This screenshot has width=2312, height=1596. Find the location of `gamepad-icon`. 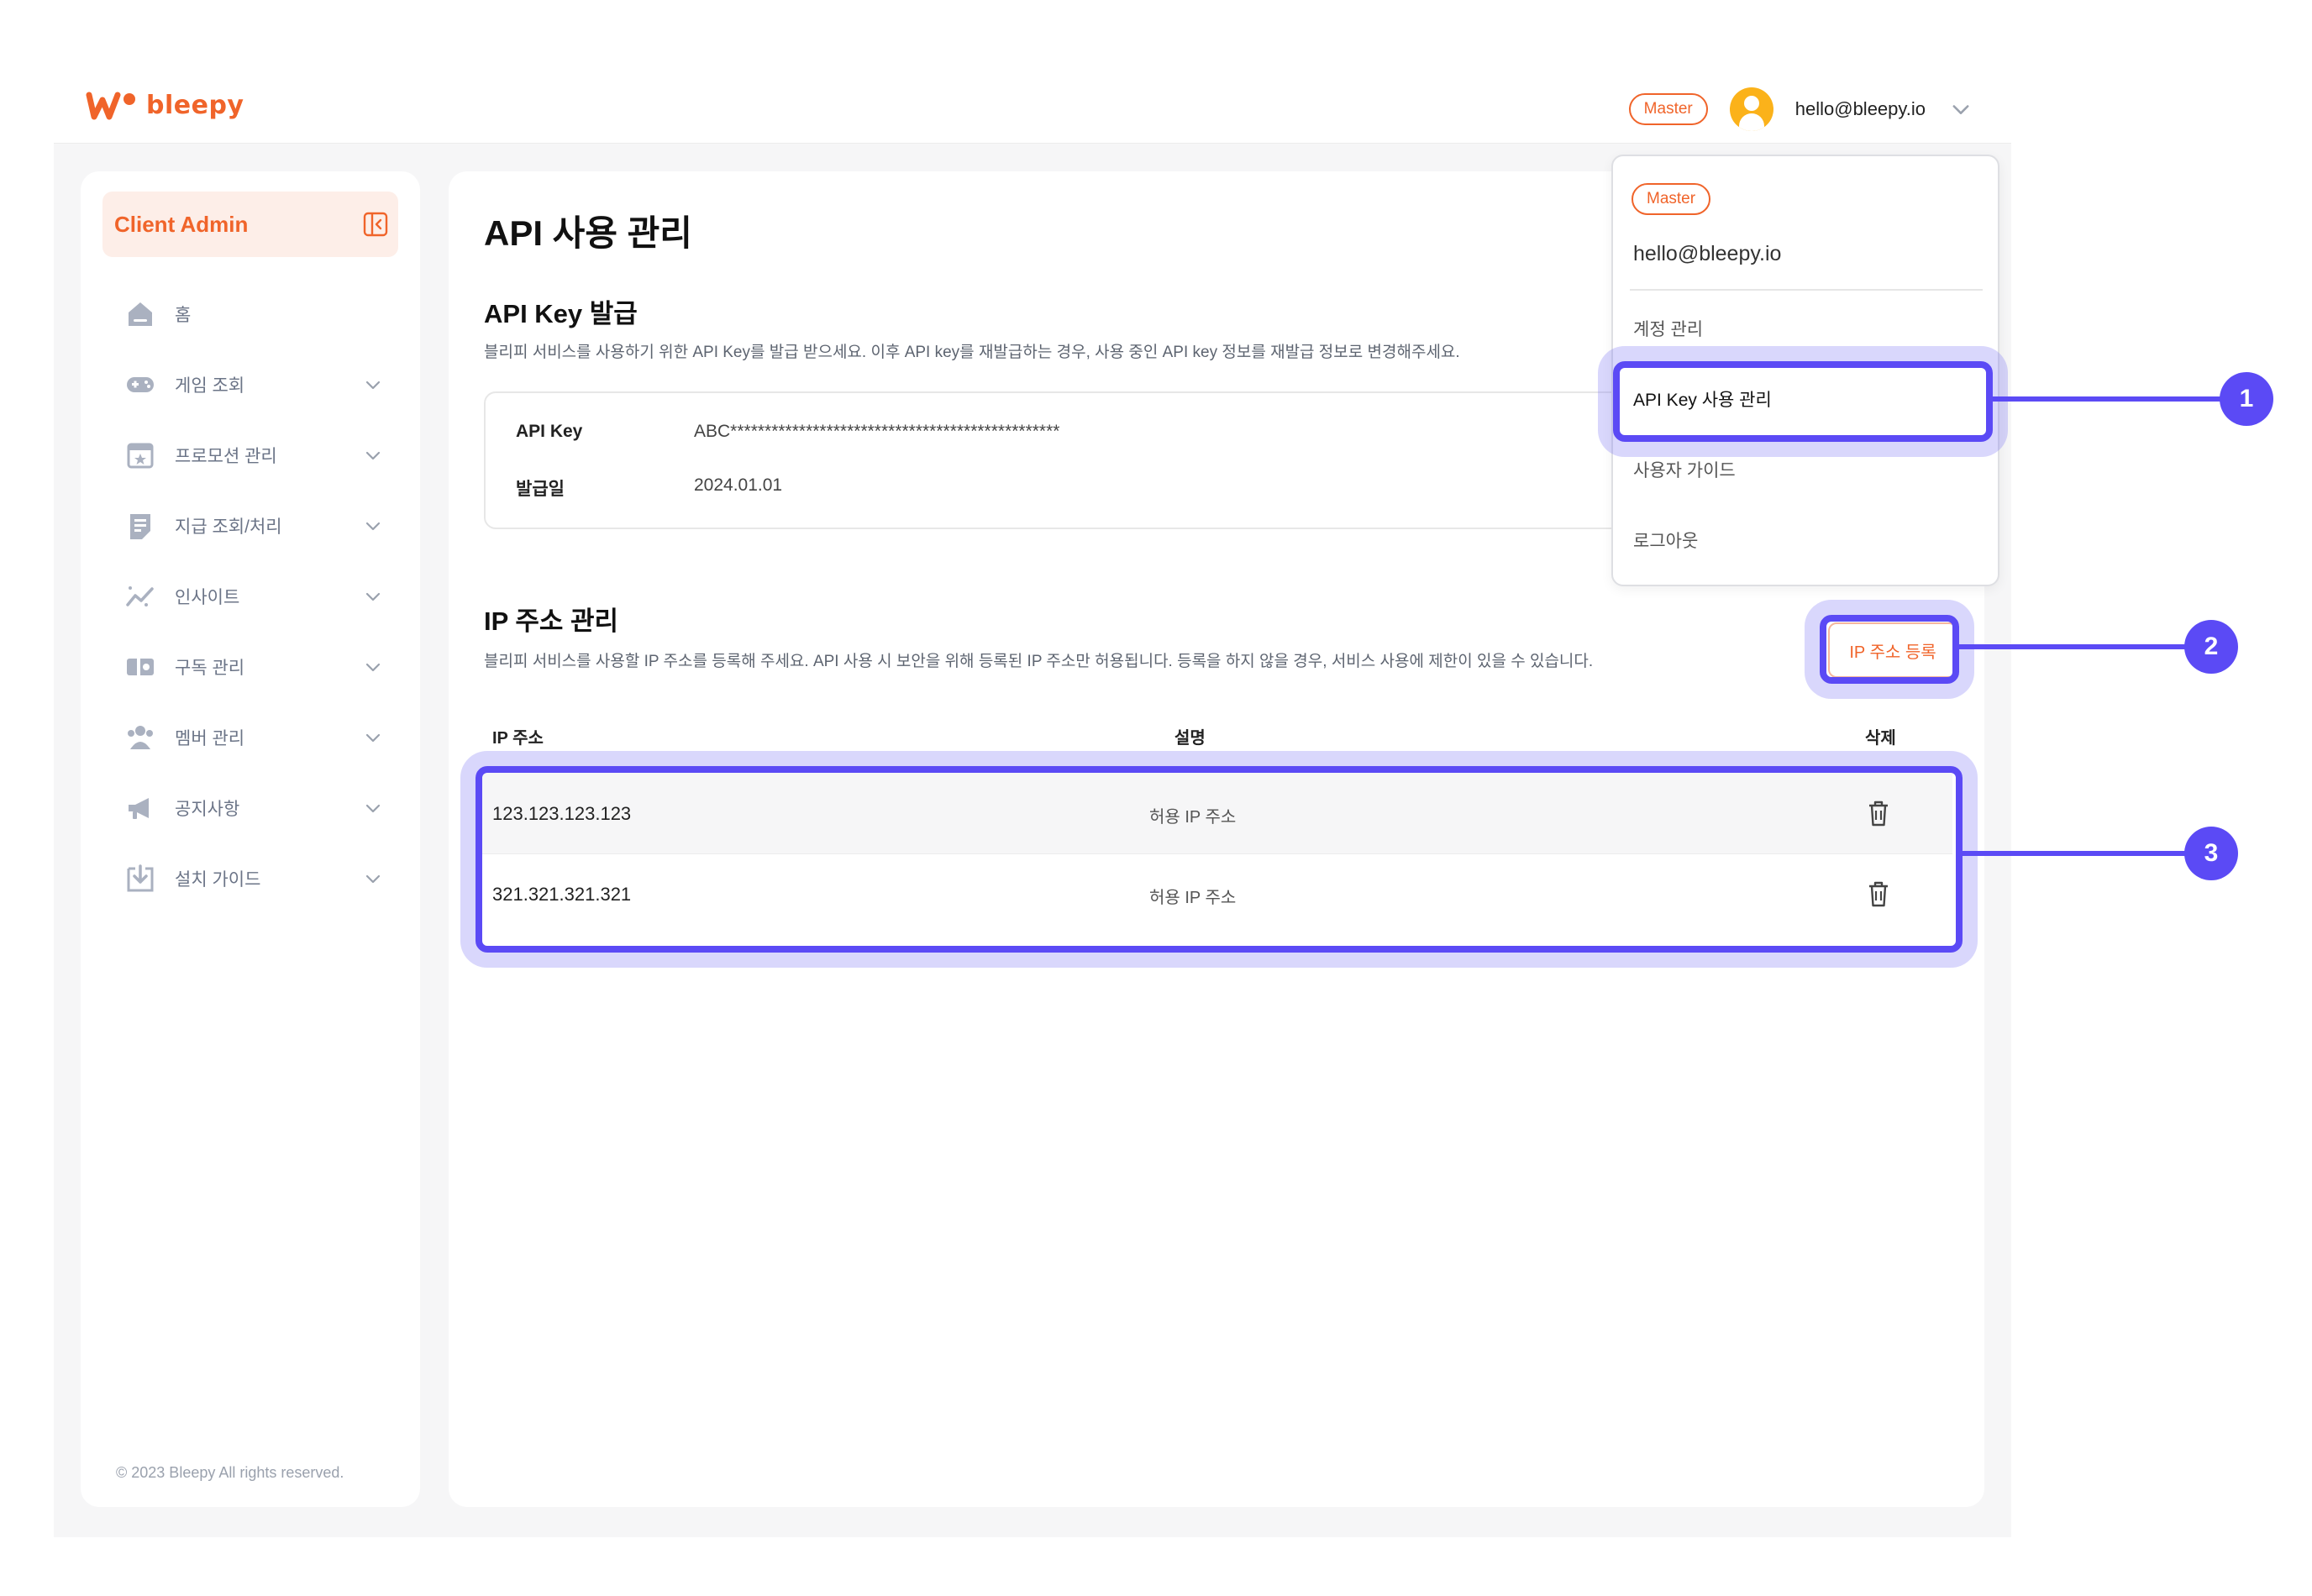

gamepad-icon is located at coordinates (140, 385).